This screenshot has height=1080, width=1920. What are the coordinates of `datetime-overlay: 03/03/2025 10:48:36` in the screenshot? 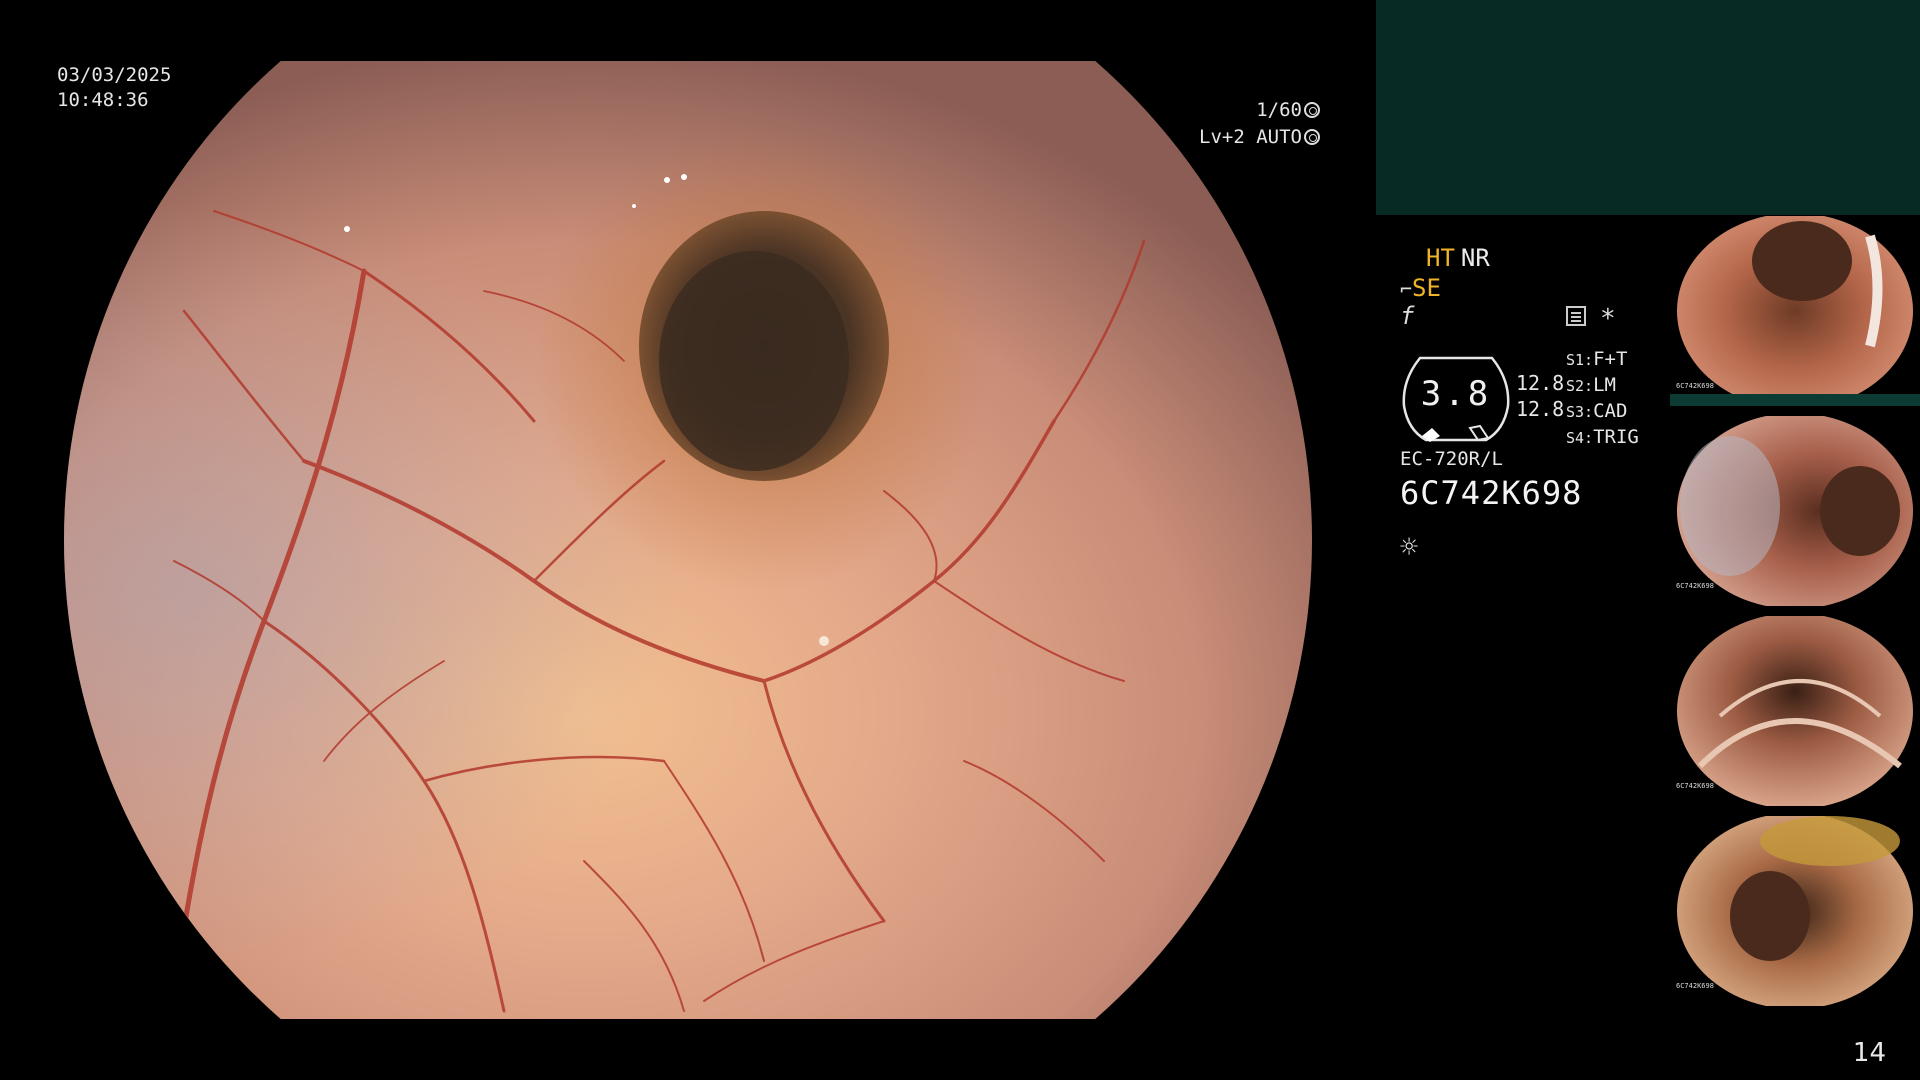 It's located at (114, 88).